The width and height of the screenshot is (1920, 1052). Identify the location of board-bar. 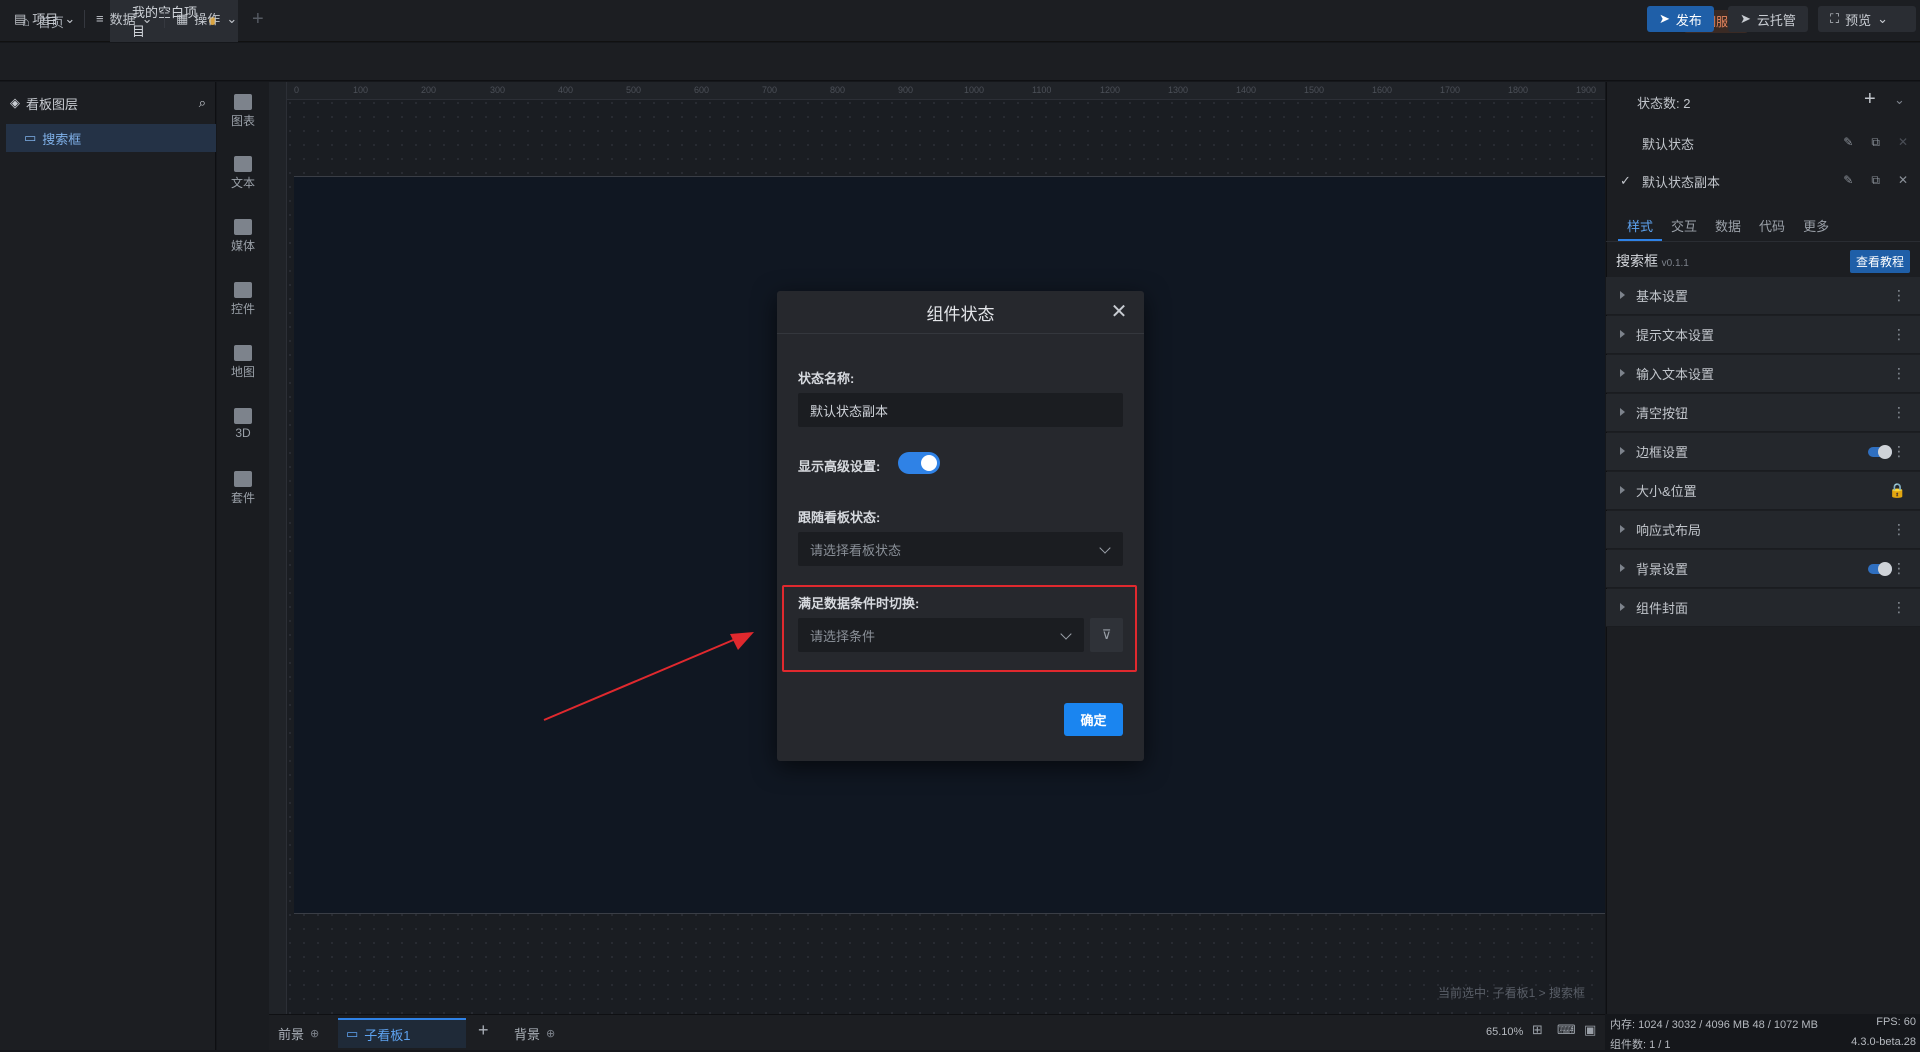
(937, 1032).